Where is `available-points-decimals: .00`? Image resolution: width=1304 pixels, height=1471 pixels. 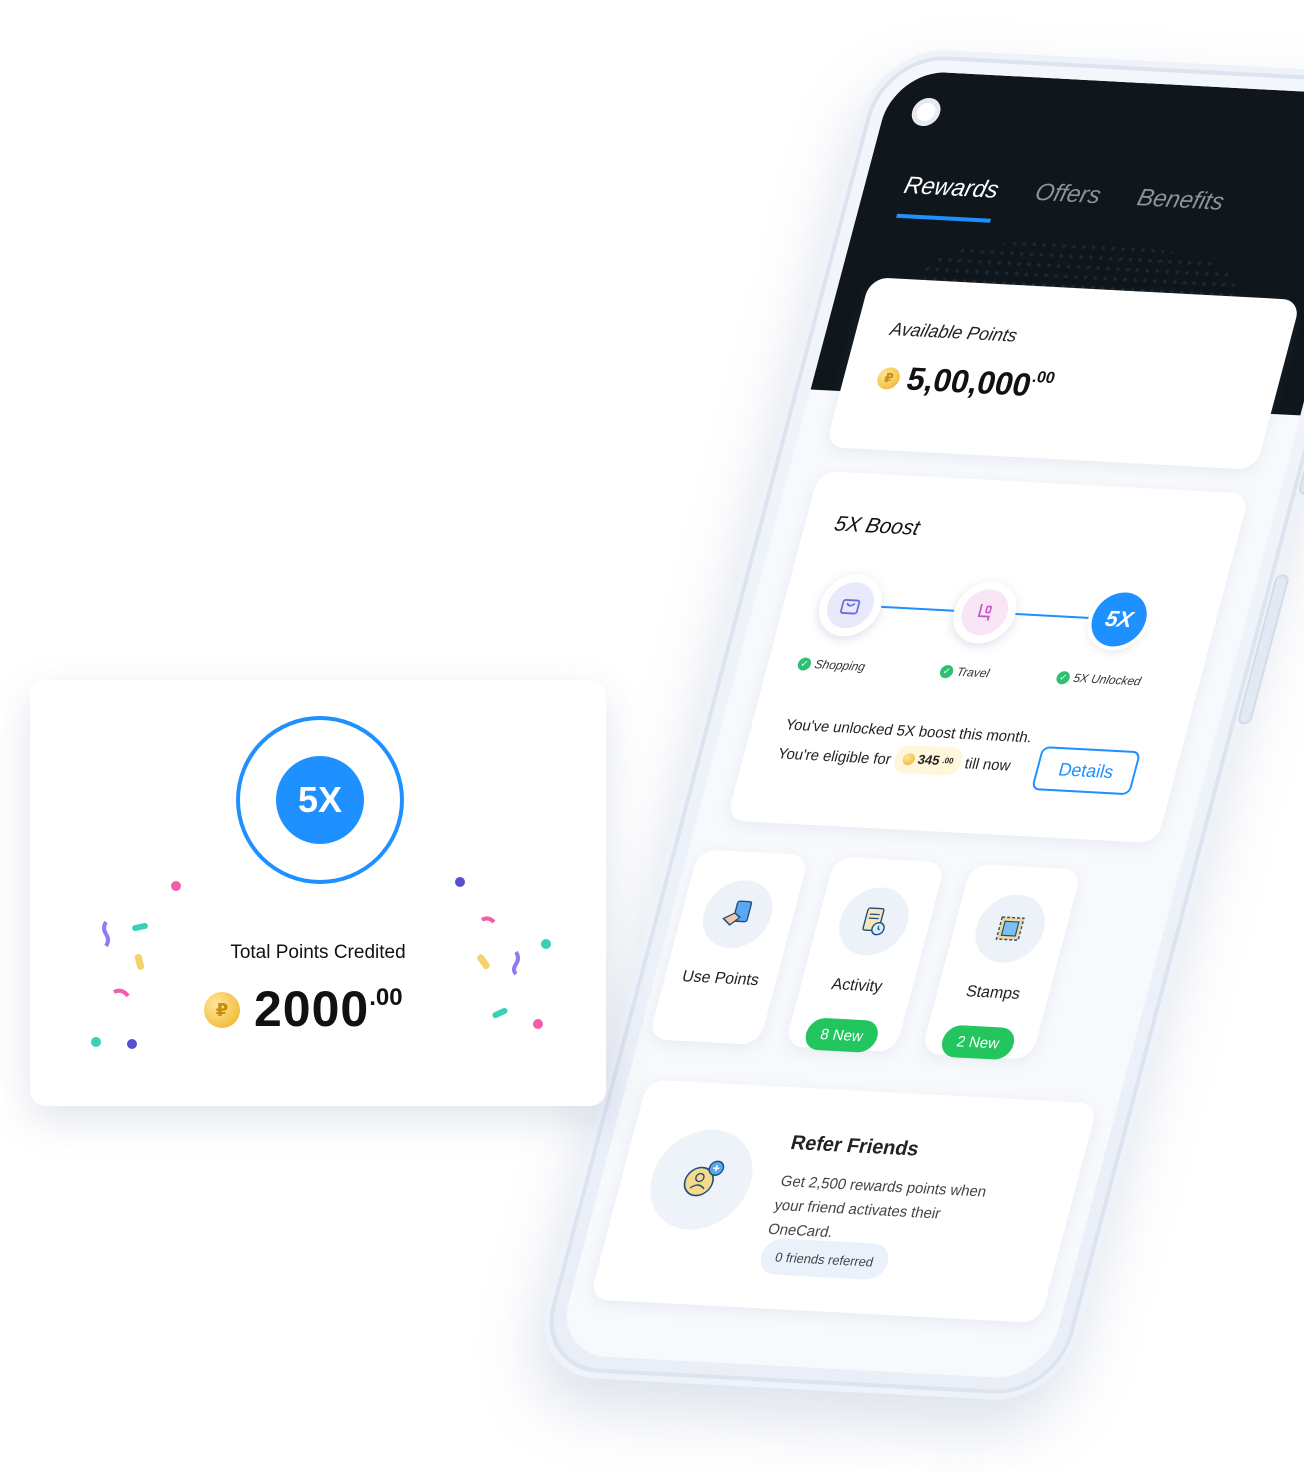
available-points-decimals: .00 is located at coordinates (1043, 378).